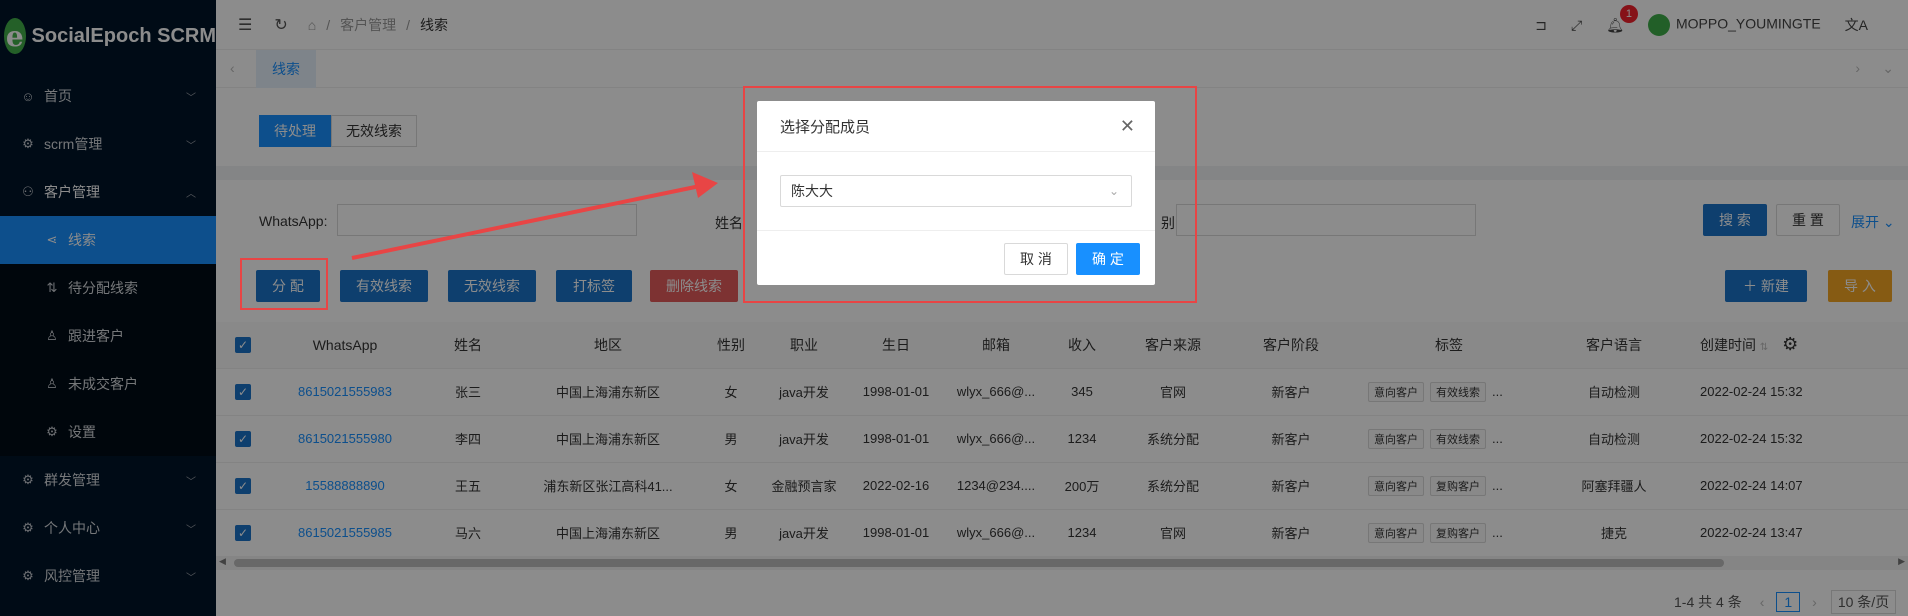 The image size is (1908, 616). I want to click on annotation-arrow, so click(534, 216).